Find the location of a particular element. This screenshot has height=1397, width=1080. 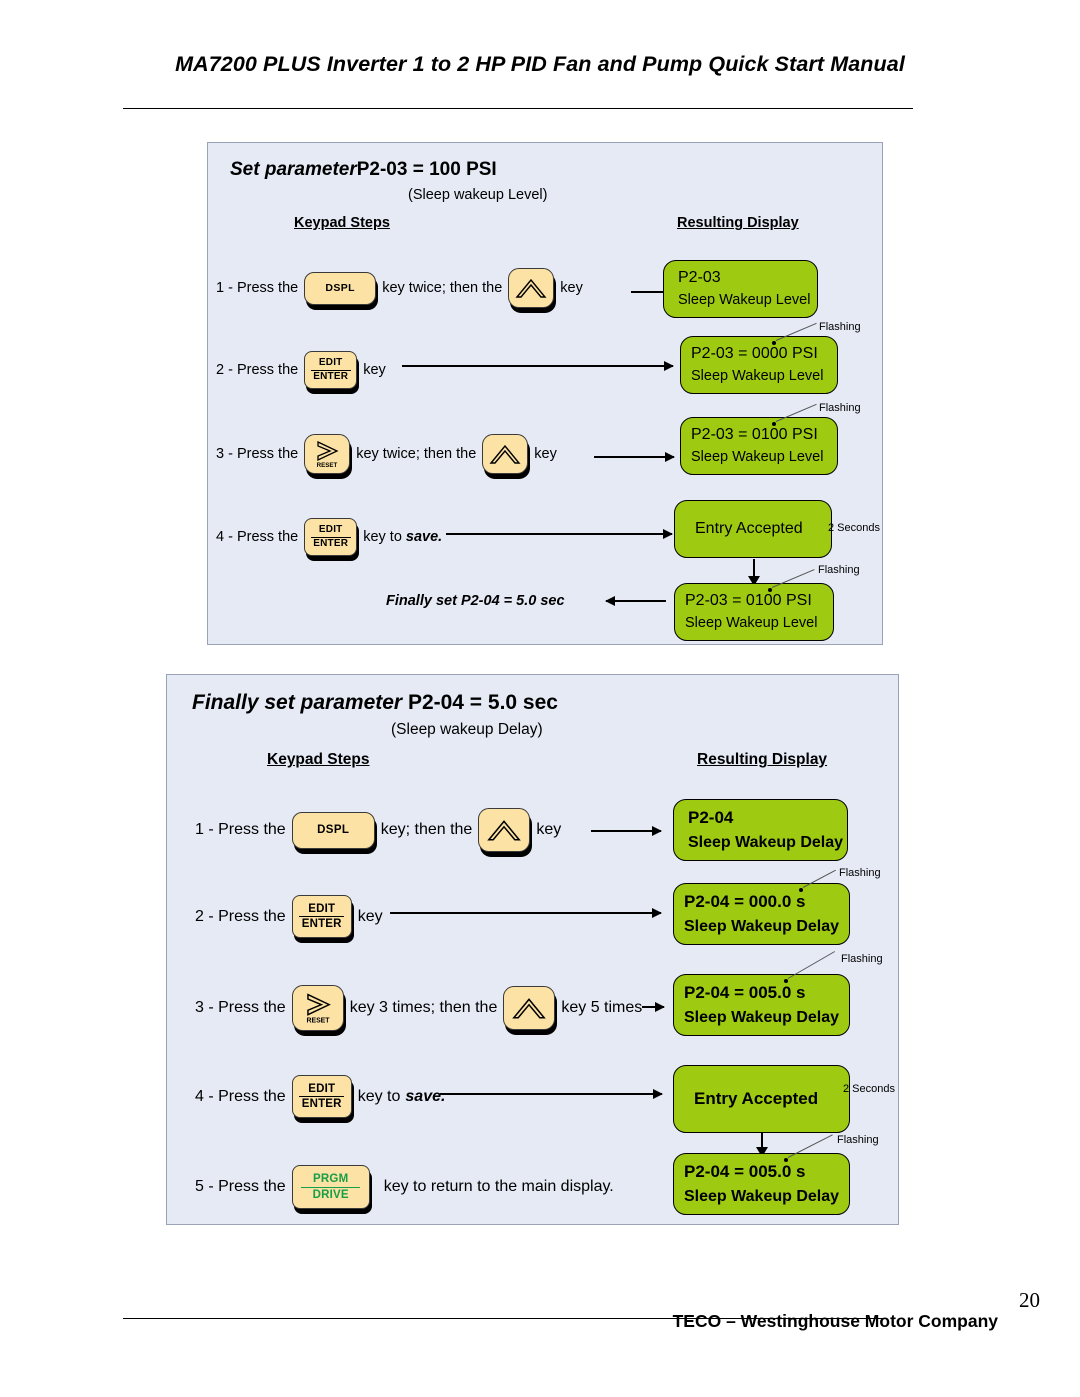

two-seconds-label: 2 Seconds is located at coordinates (869, 1089).